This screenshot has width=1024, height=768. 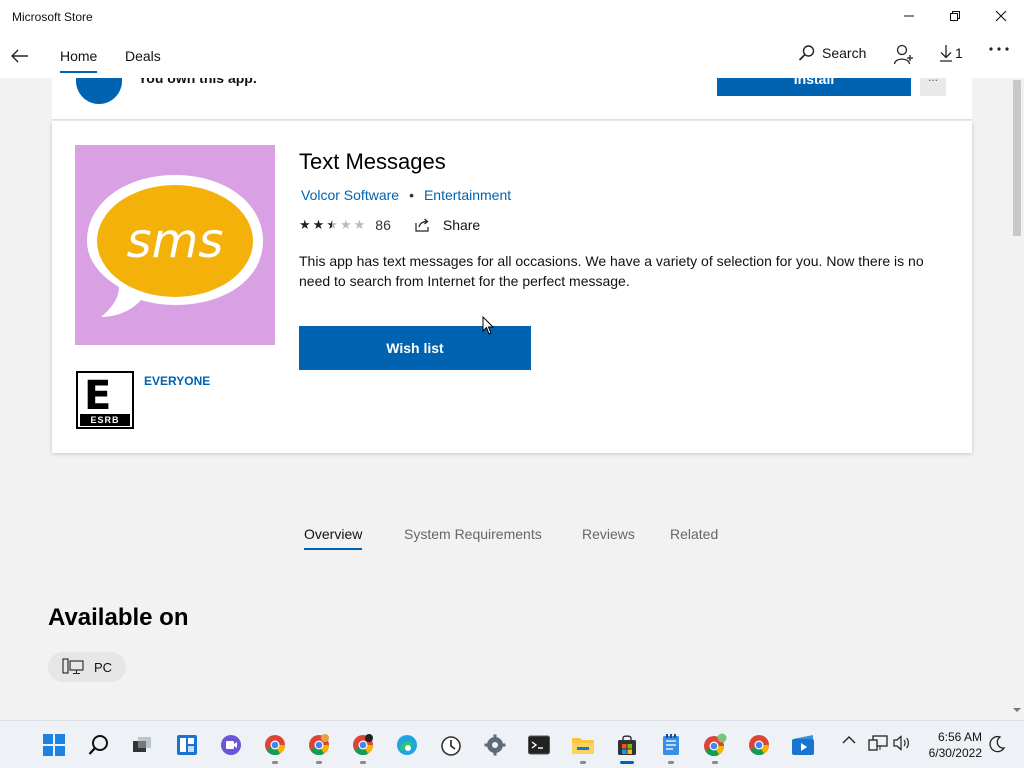 I want to click on show-hidden-icons-button, so click(x=849, y=740).